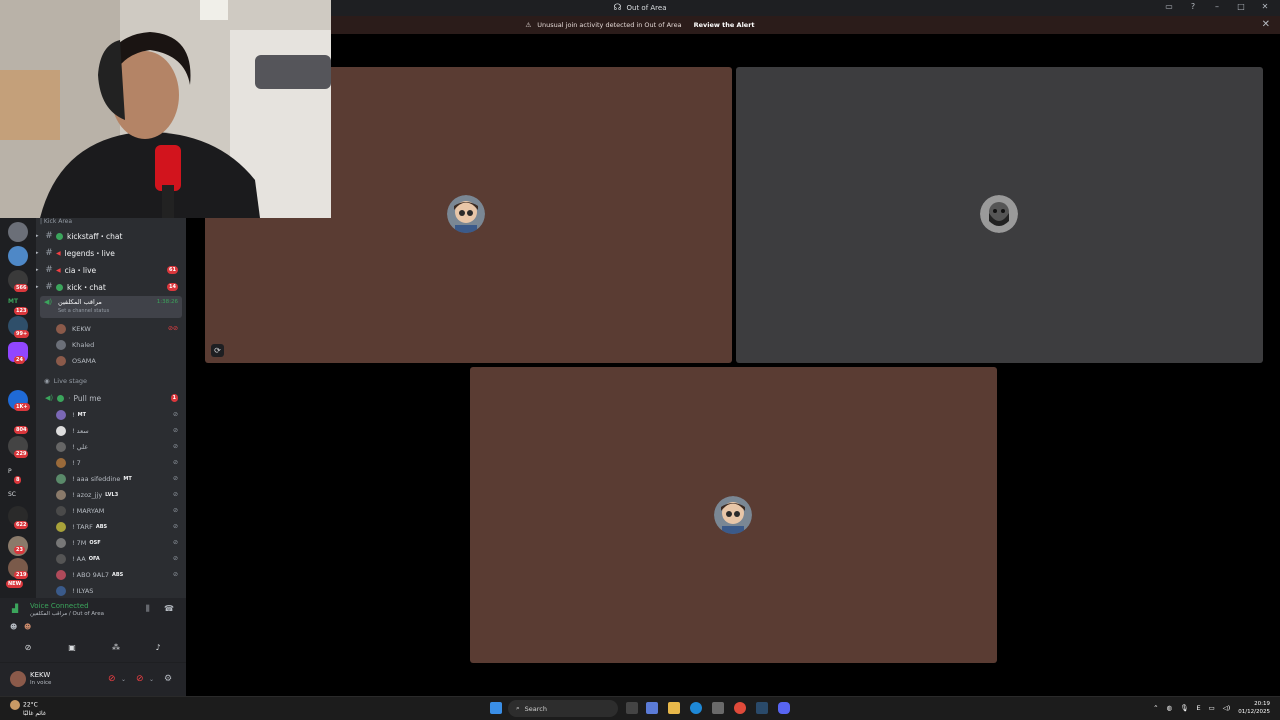  I want to click on stage-user: ! MT, so click(71, 415).